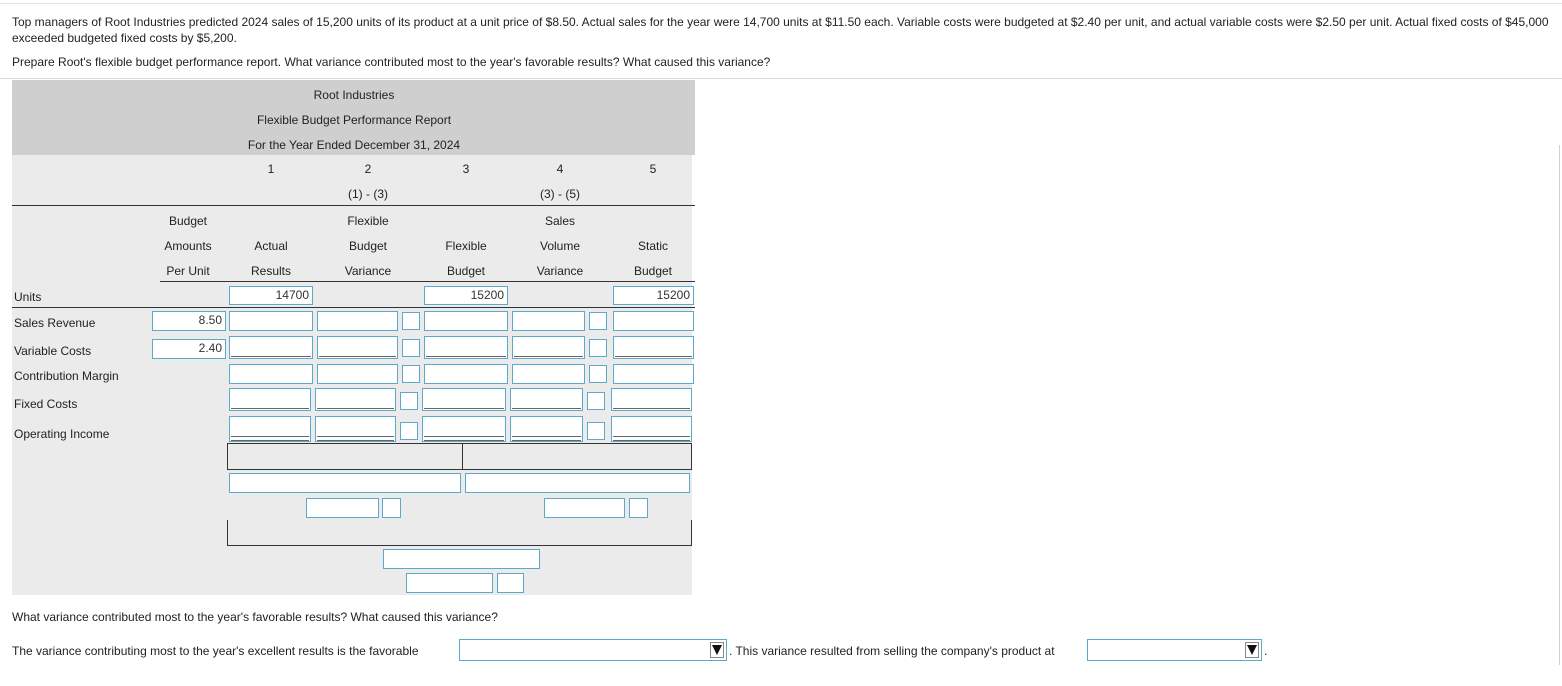 The image size is (1562, 686). I want to click on hdr-static-2: Budget, so click(653, 271).